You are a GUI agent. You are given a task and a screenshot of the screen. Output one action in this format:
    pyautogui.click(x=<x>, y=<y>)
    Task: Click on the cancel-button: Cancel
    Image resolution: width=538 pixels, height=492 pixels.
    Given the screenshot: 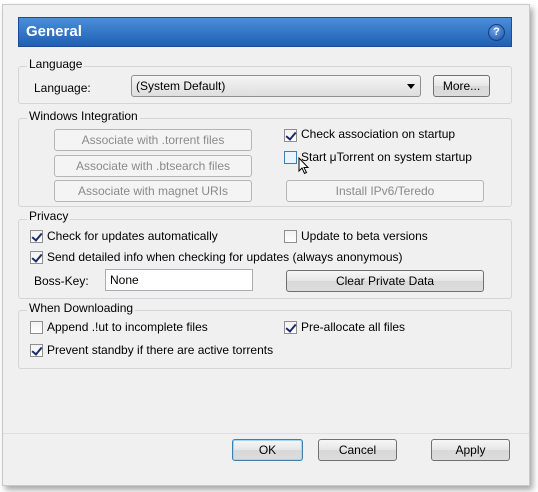 What is the action you would take?
    pyautogui.click(x=357, y=450)
    